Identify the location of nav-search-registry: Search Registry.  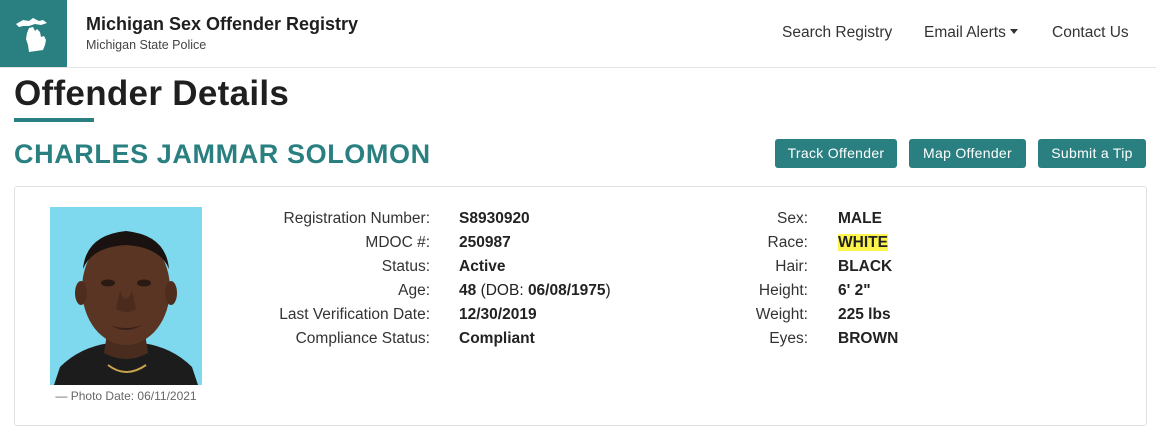
(837, 33).